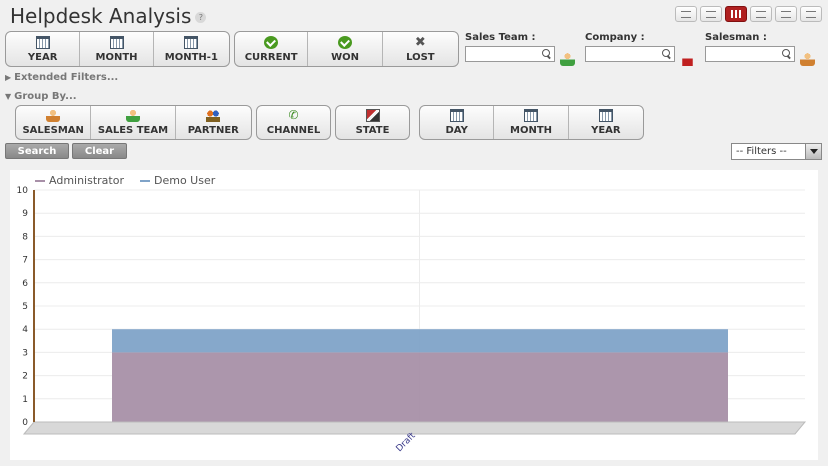 This screenshot has height=466, width=828. What do you see at coordinates (736, 14) in the screenshot?
I see `graph-view-icon` at bounding box center [736, 14].